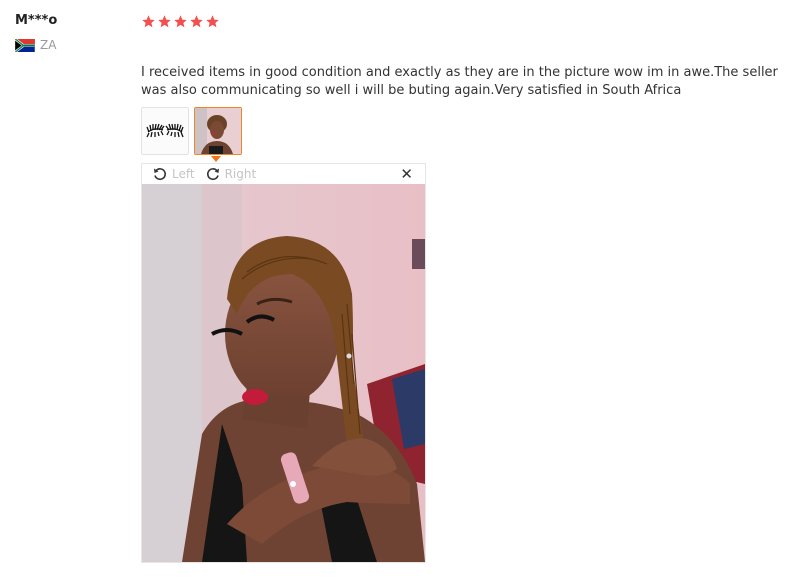 The image size is (786, 581). I want to click on rotate-left-label: Left, so click(183, 174).